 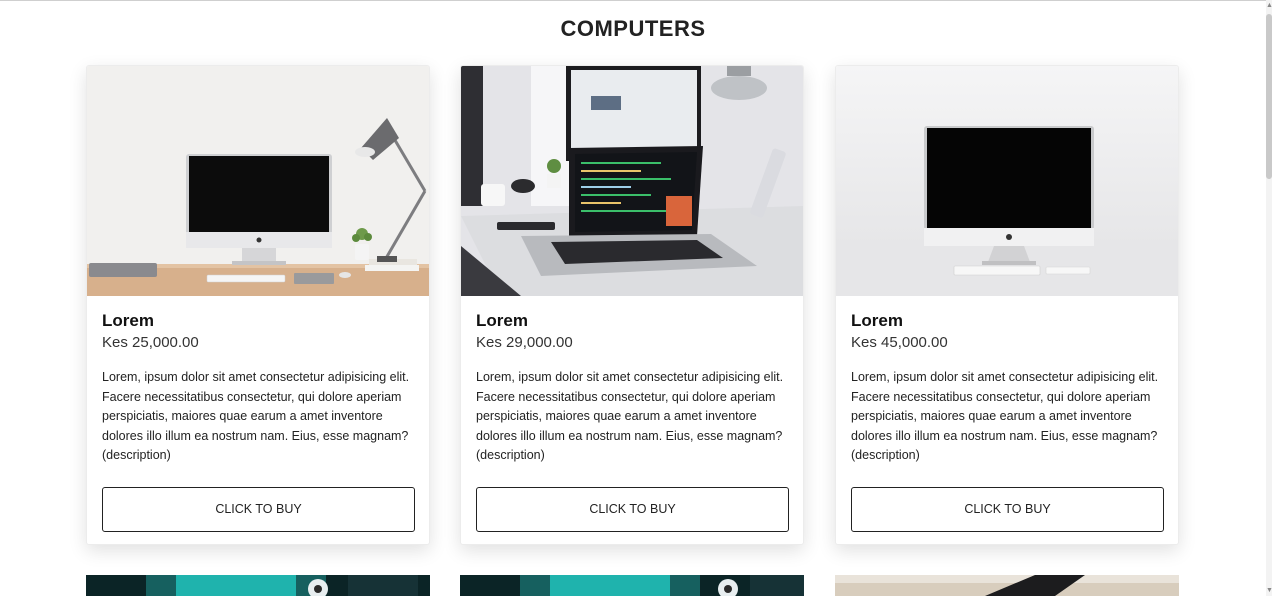 I want to click on scrollbar: ▲ ▼, so click(x=1269, y=298).